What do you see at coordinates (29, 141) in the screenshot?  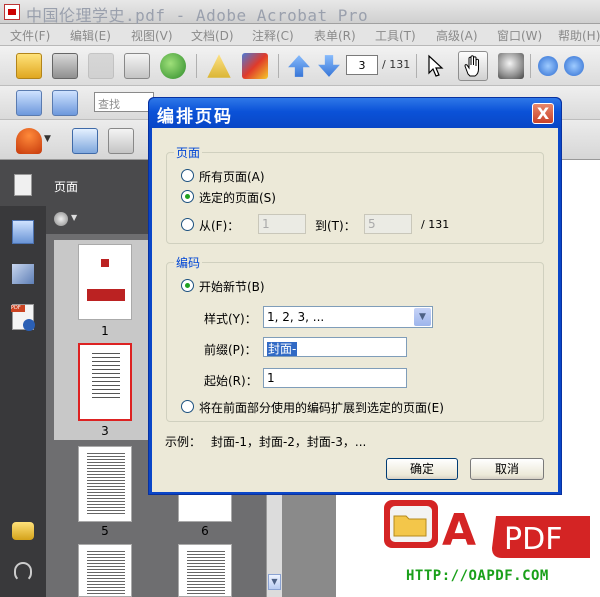 I see `stamp-icon` at bounding box center [29, 141].